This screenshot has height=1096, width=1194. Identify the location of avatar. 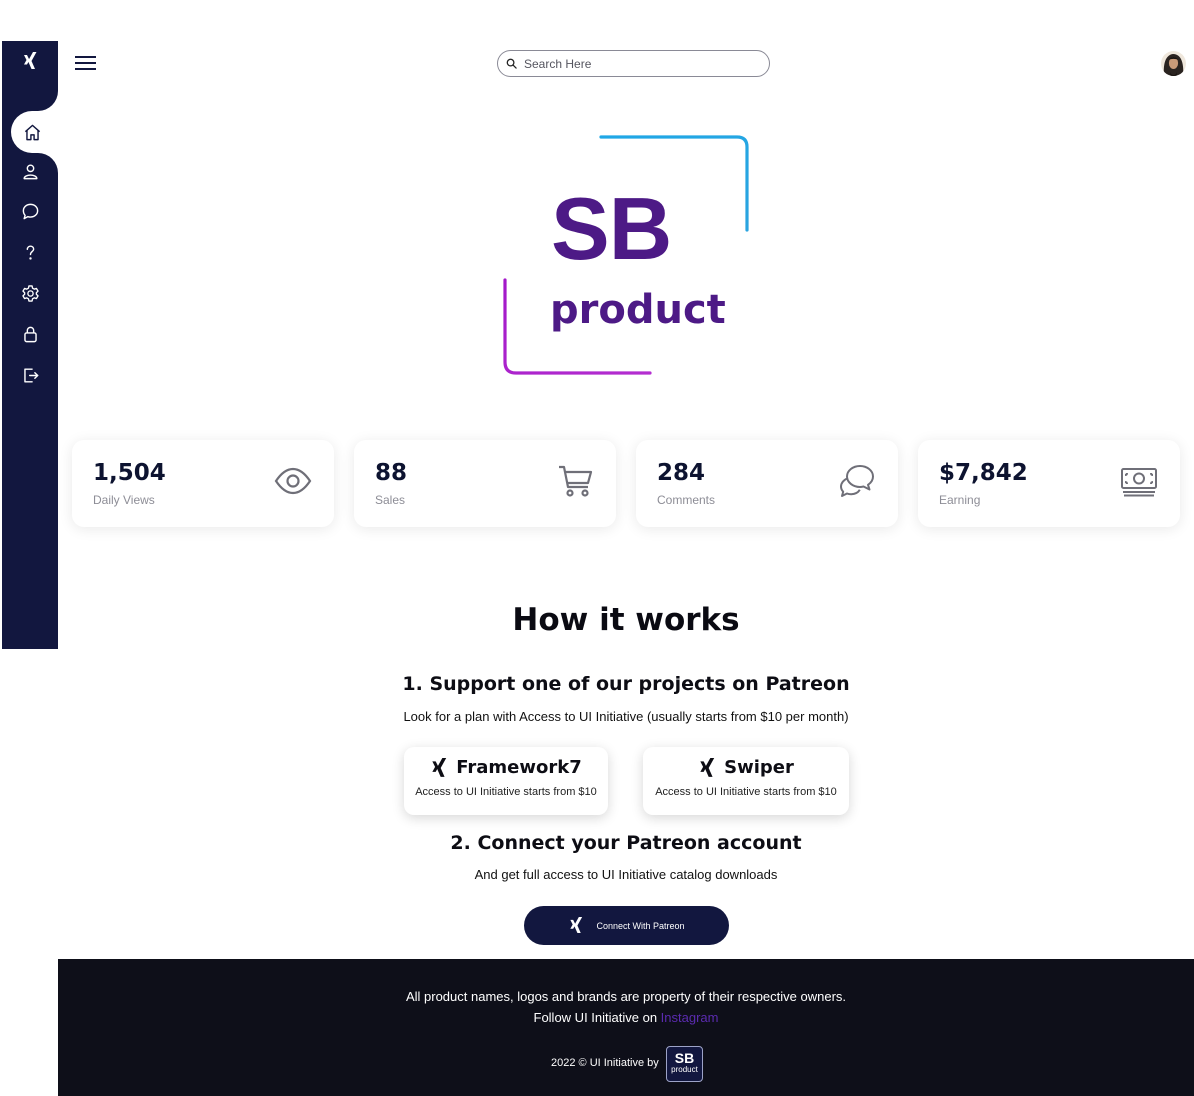
(1173, 63).